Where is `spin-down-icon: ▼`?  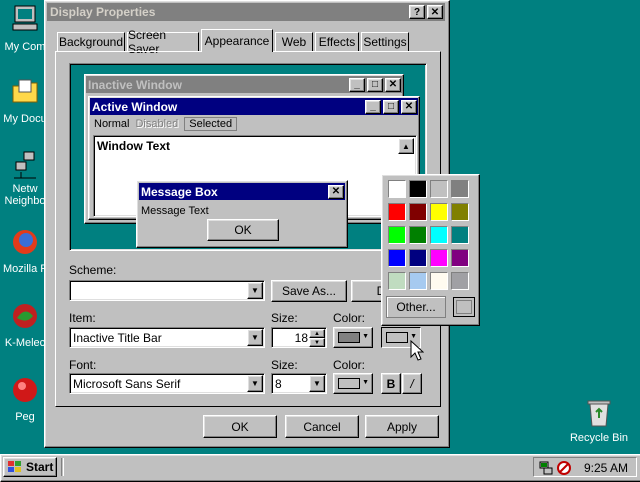 spin-down-icon: ▼ is located at coordinates (317, 342).